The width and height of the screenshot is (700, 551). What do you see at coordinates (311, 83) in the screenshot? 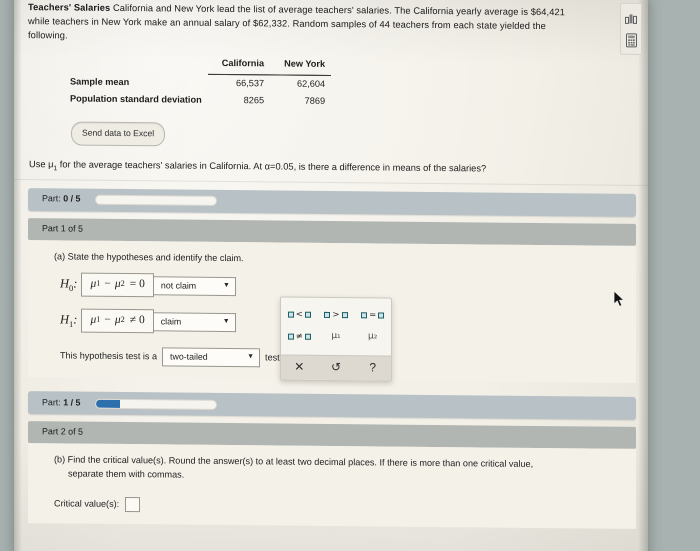
I see `cell-sample-mean-newyork: 62,604` at bounding box center [311, 83].